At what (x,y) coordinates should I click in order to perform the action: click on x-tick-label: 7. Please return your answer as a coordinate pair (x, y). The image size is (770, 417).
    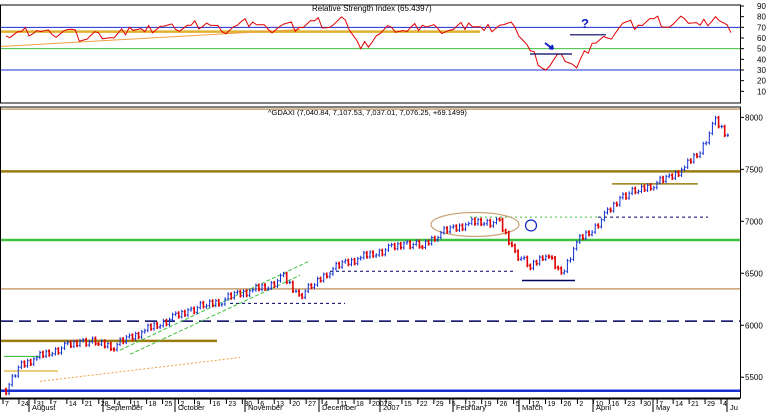
    Looking at the image, I should click on (7, 404).